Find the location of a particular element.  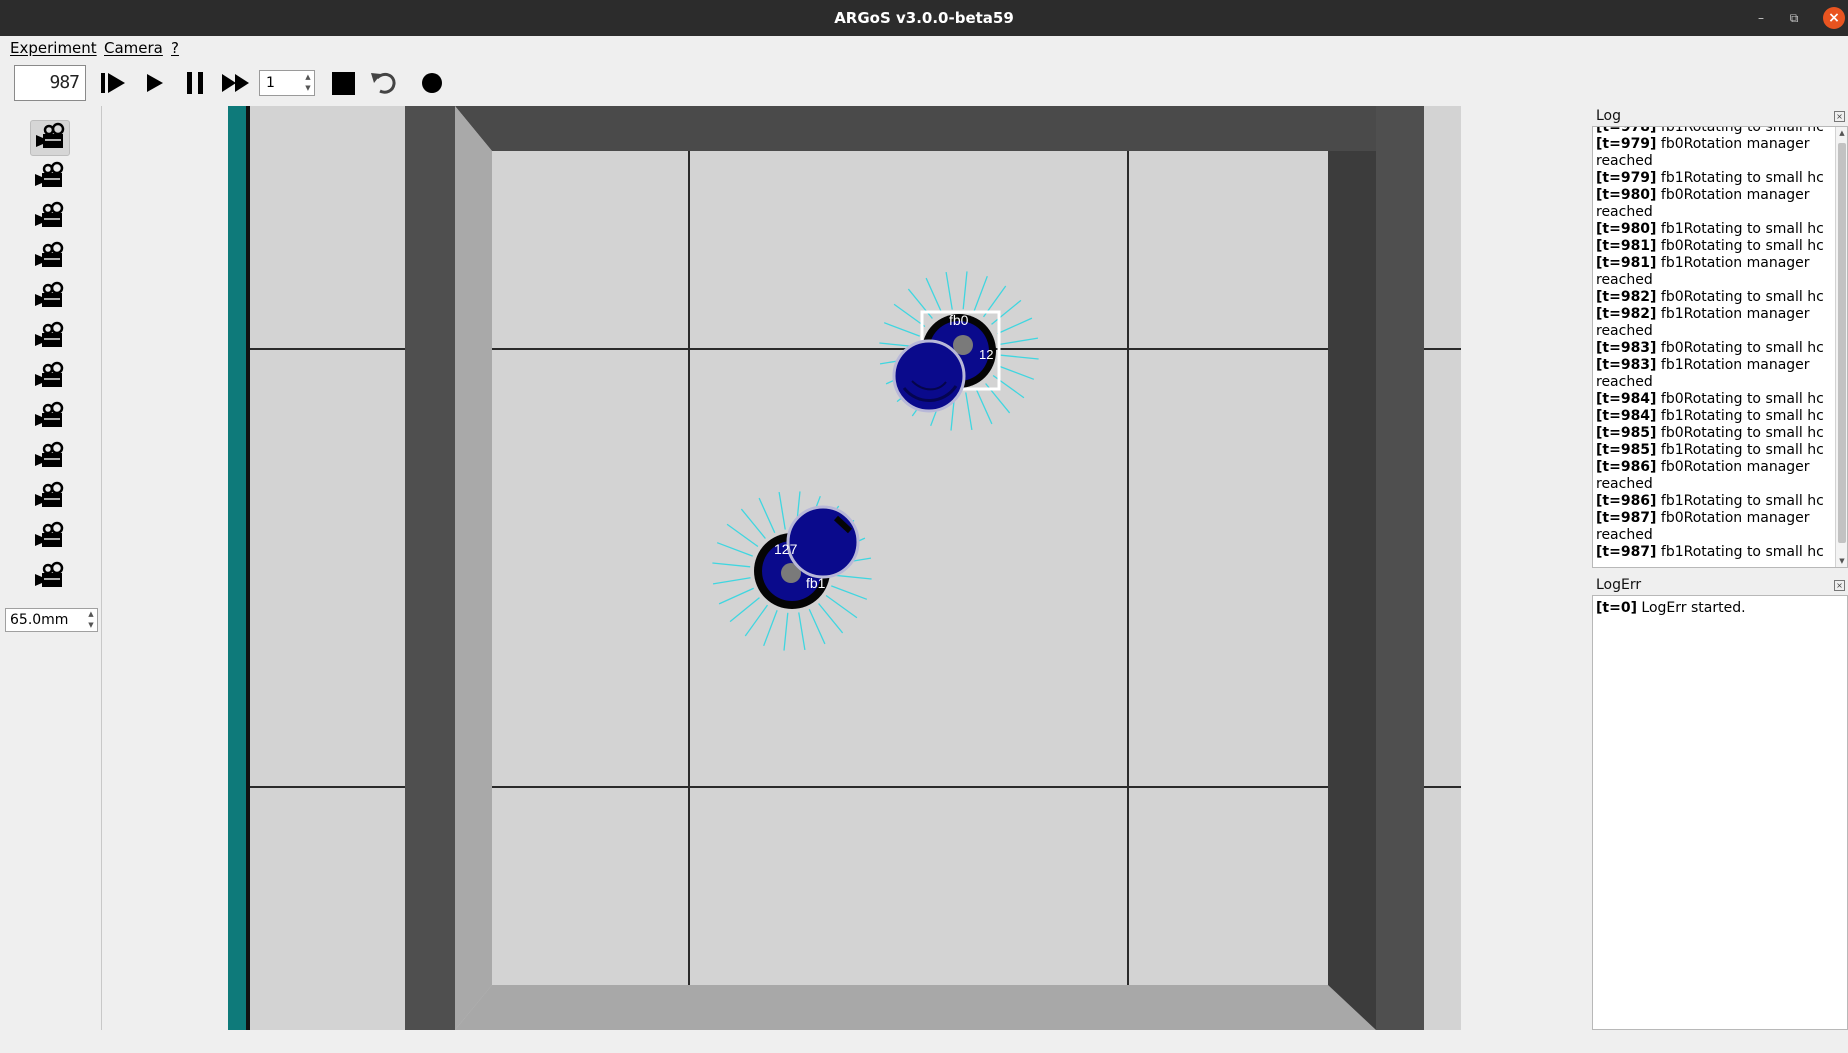

log-timestamp: [t=982] is located at coordinates (1626, 297).